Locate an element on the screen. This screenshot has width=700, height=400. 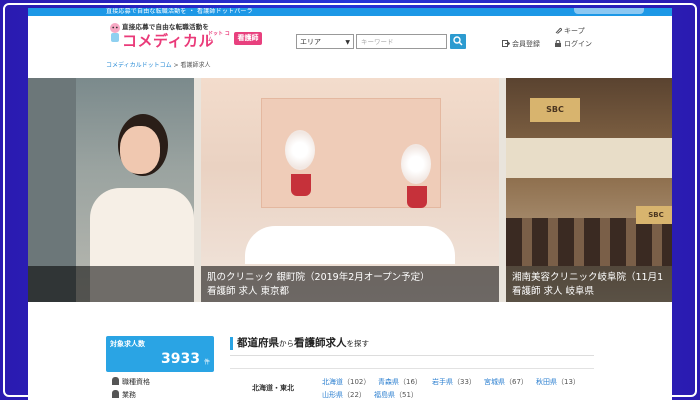
sidebar-item-label: 業務 is located at coordinates (129, 395).